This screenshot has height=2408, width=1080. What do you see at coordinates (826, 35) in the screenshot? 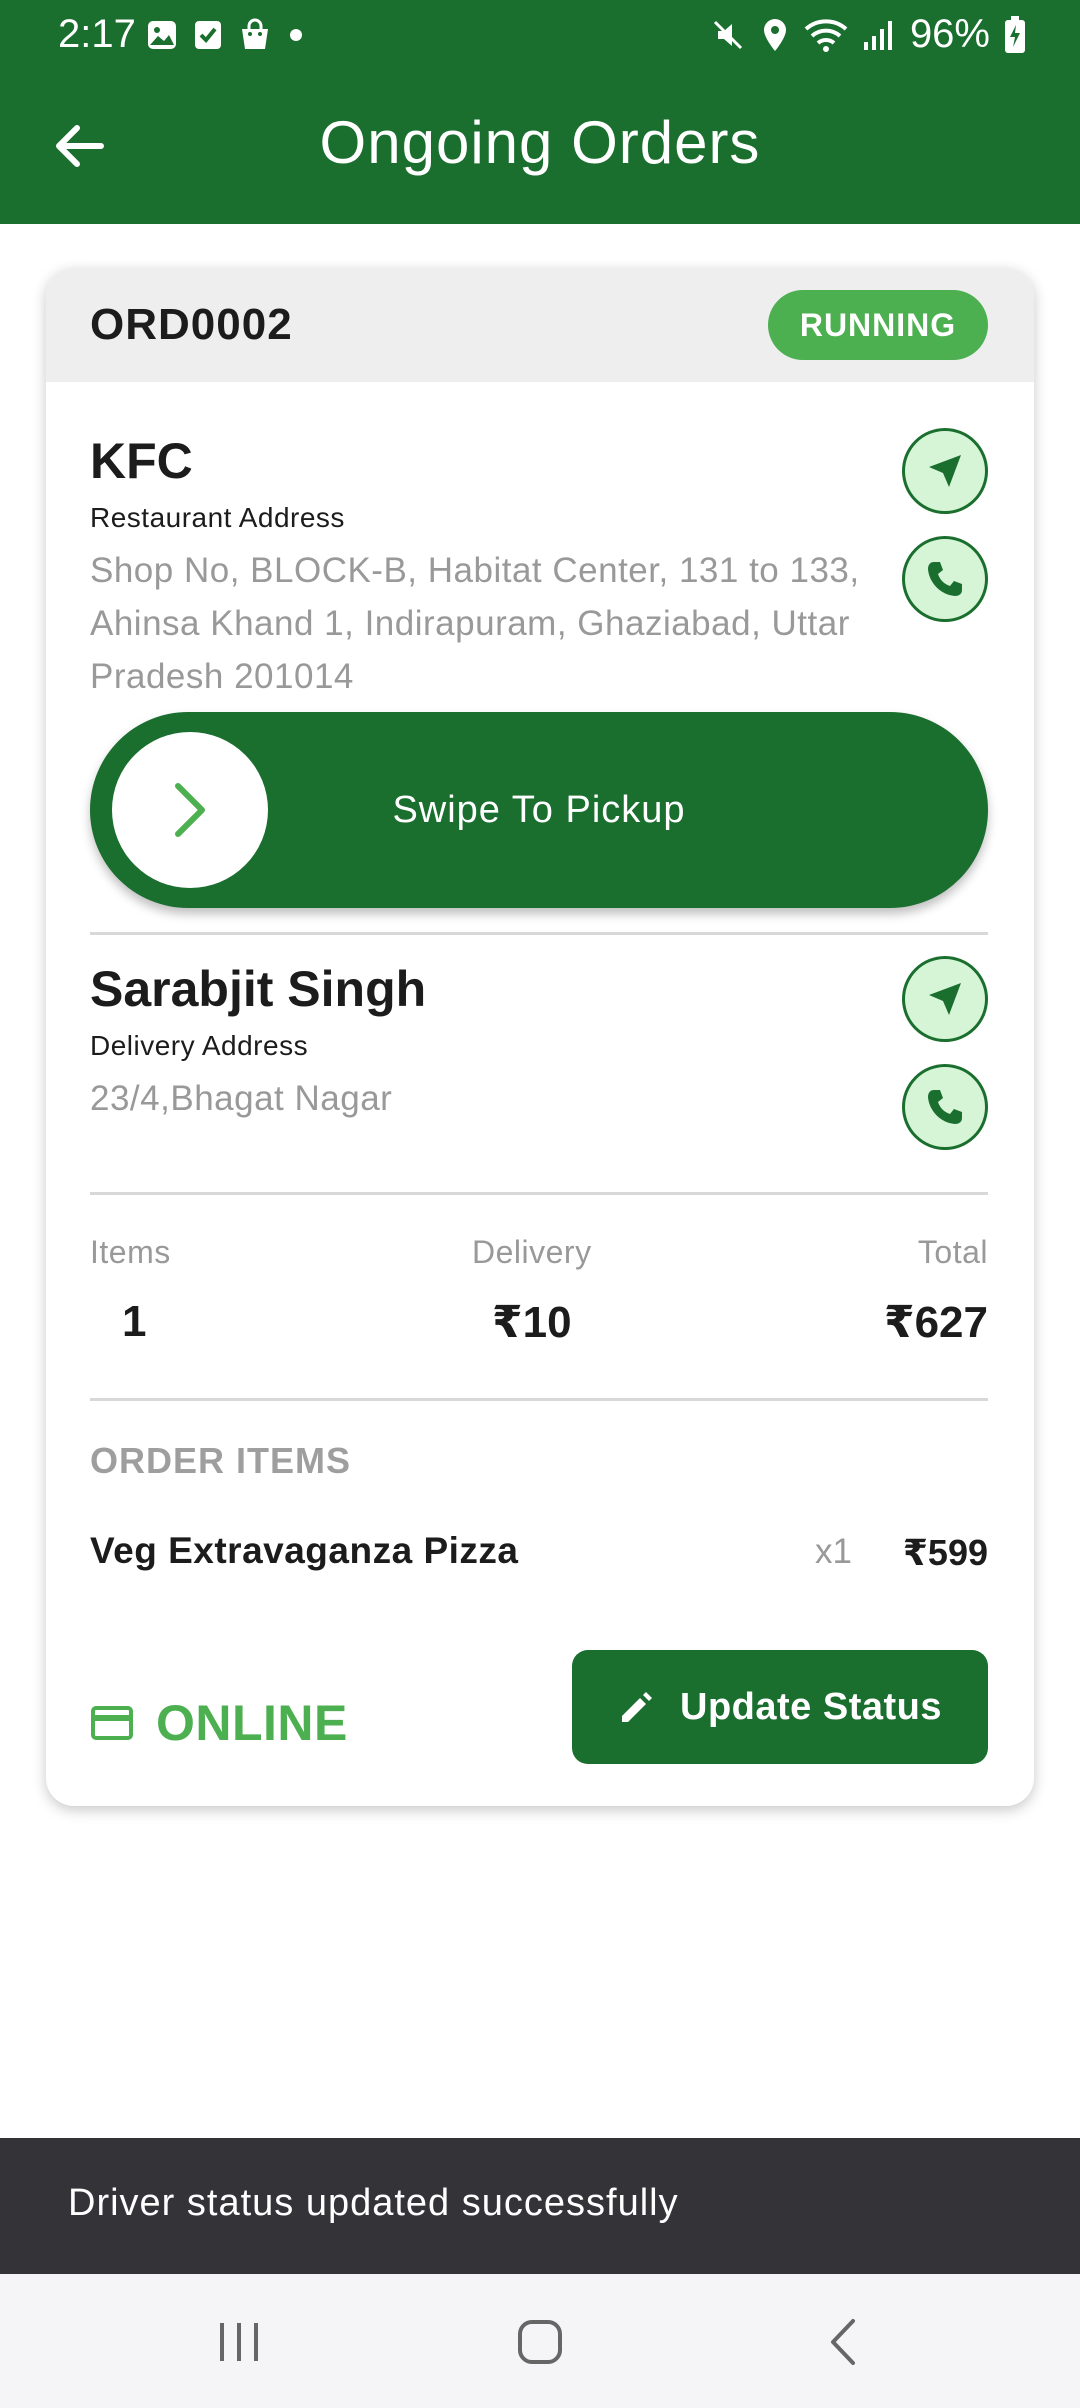
I see `wifi-icon` at bounding box center [826, 35].